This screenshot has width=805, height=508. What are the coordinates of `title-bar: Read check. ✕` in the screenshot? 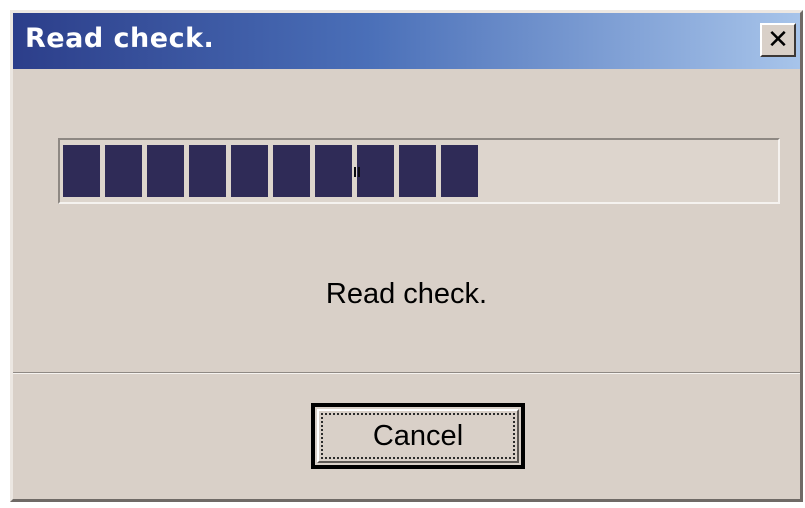 It's located at (406, 41).